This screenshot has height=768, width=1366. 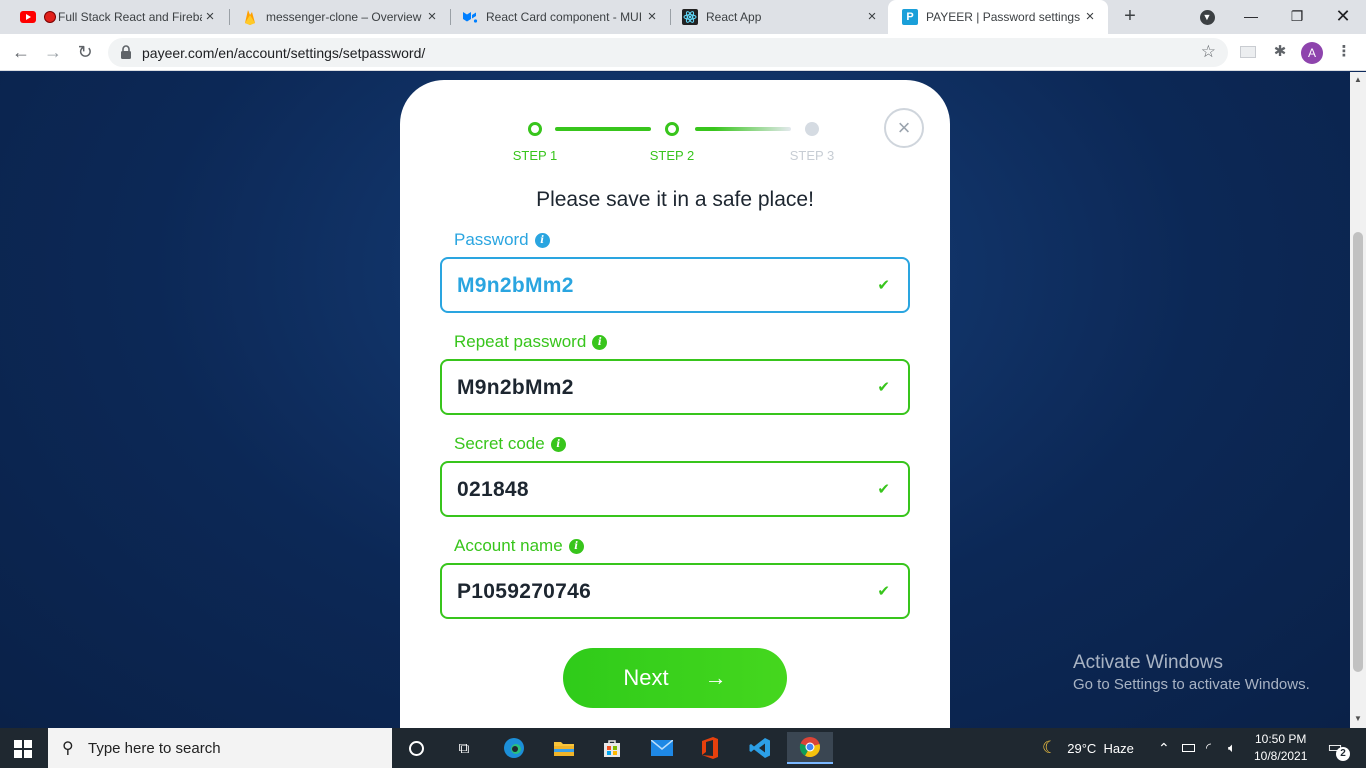 I want to click on scroll-up-icon: ▲, so click(x=1358, y=79).